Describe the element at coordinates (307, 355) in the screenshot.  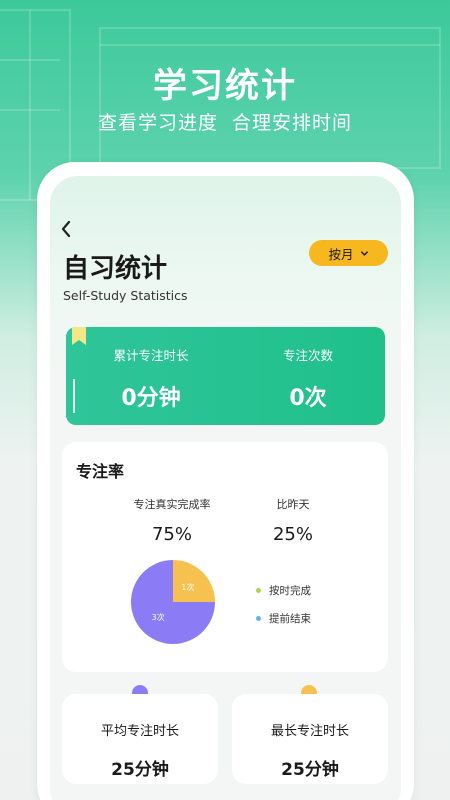
I see `focus-count-label: 专注次数` at that location.